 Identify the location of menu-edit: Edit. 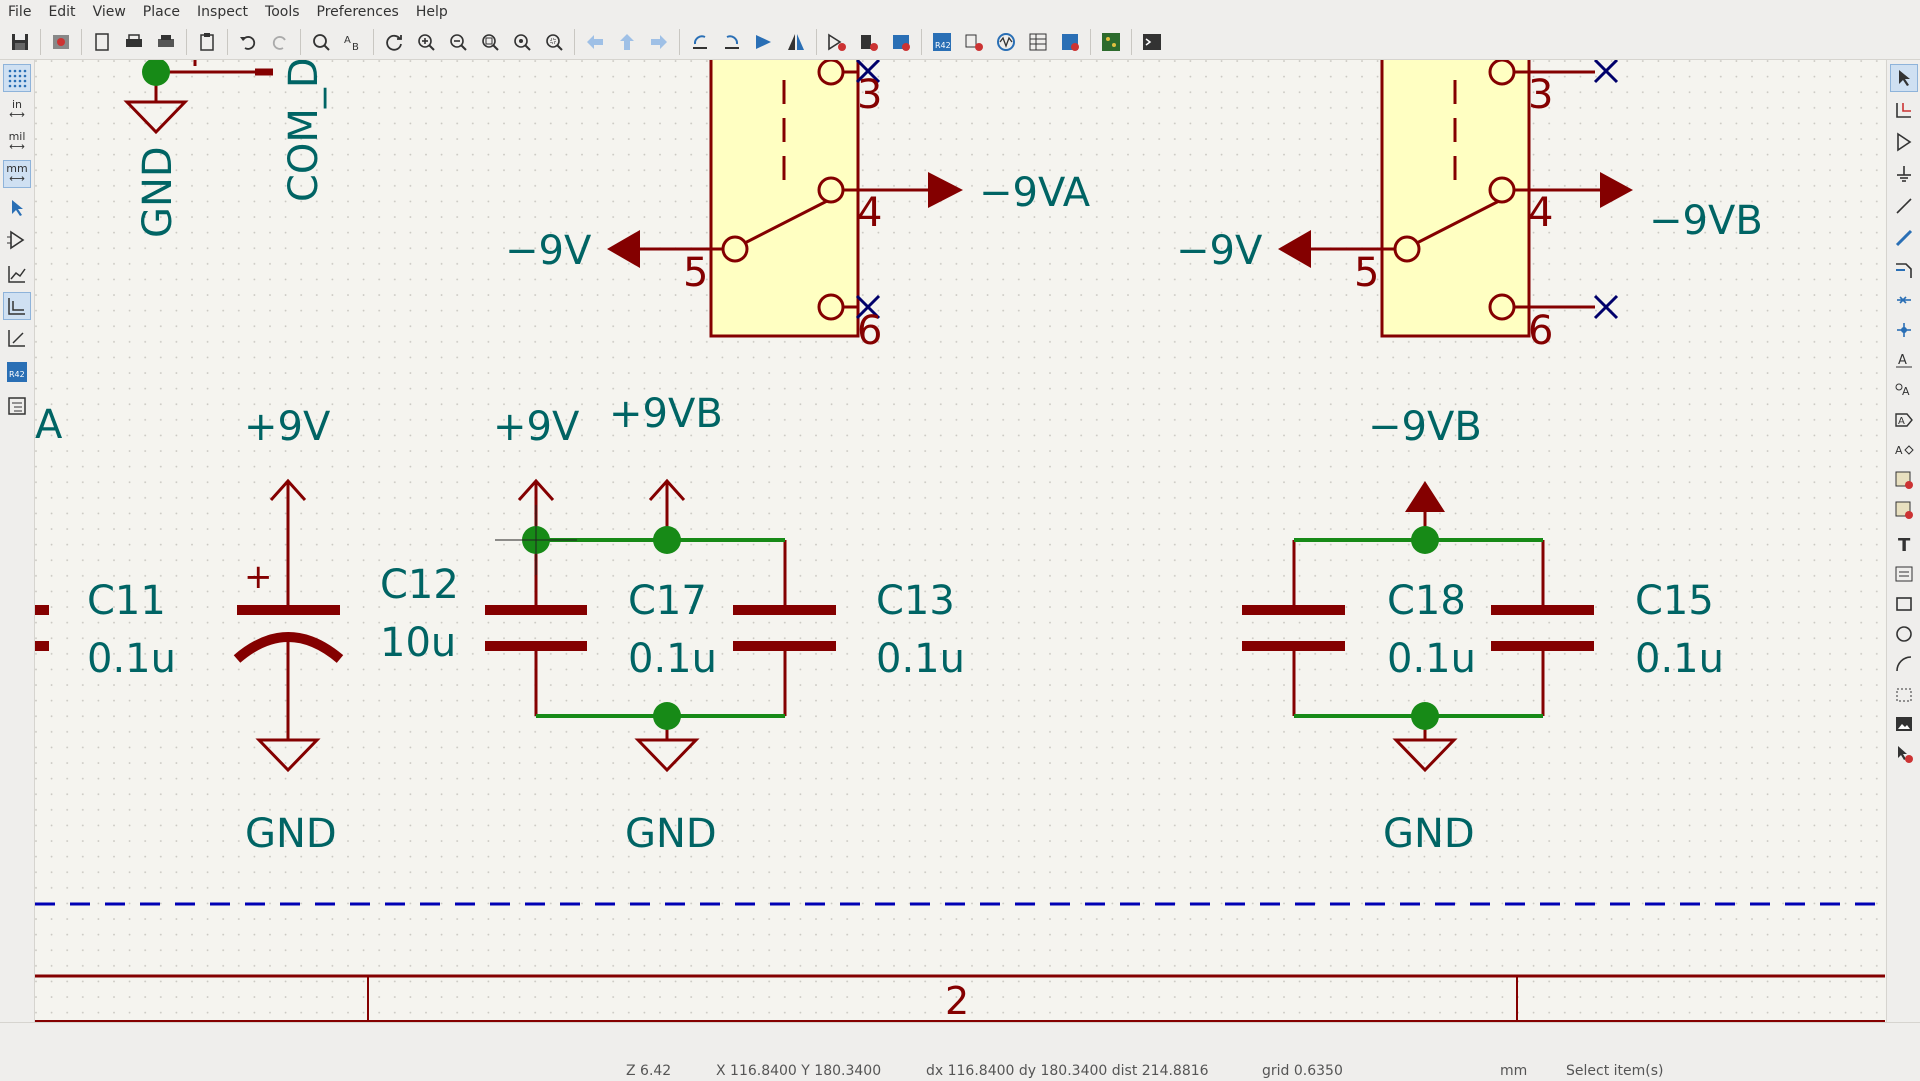
(62, 12).